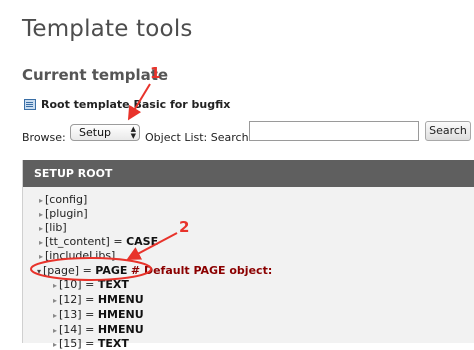 This screenshot has height=350, width=474. What do you see at coordinates (448, 131) in the screenshot?
I see `search-button: Search` at bounding box center [448, 131].